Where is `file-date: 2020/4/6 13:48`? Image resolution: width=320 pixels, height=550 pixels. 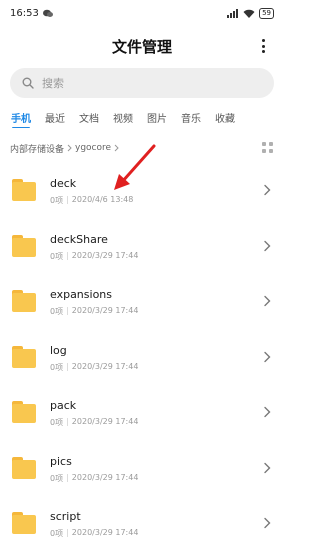 file-date: 2020/4/6 13:48 is located at coordinates (102, 199).